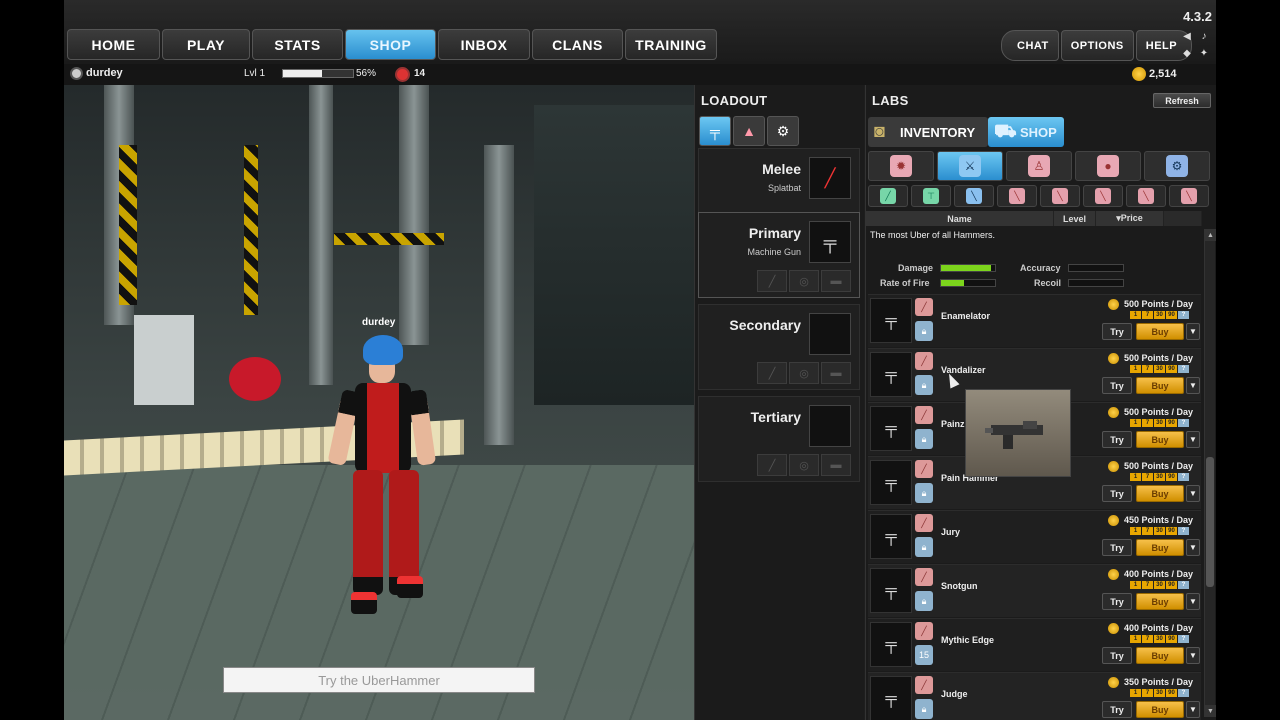  I want to click on category-items: ●, so click(1108, 166).